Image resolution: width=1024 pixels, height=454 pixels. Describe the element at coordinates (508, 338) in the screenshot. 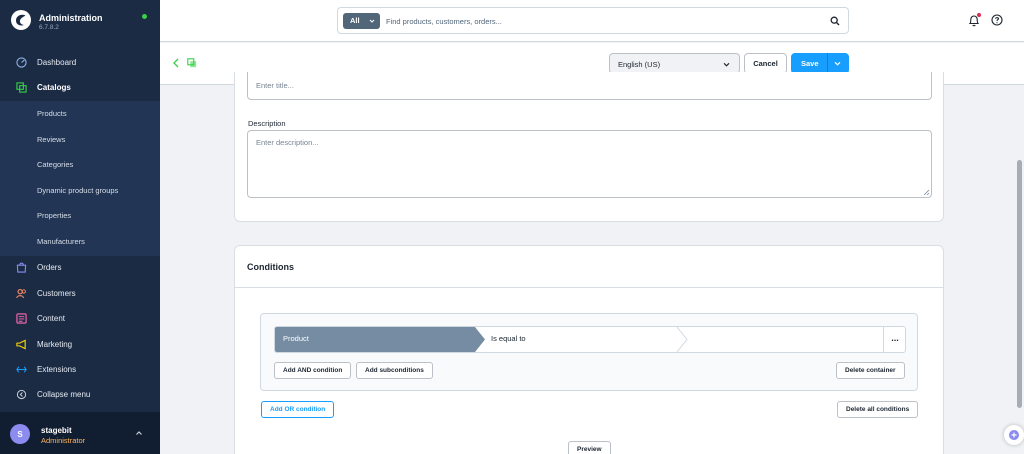

I see `condition-operator-value: Is equal to` at that location.